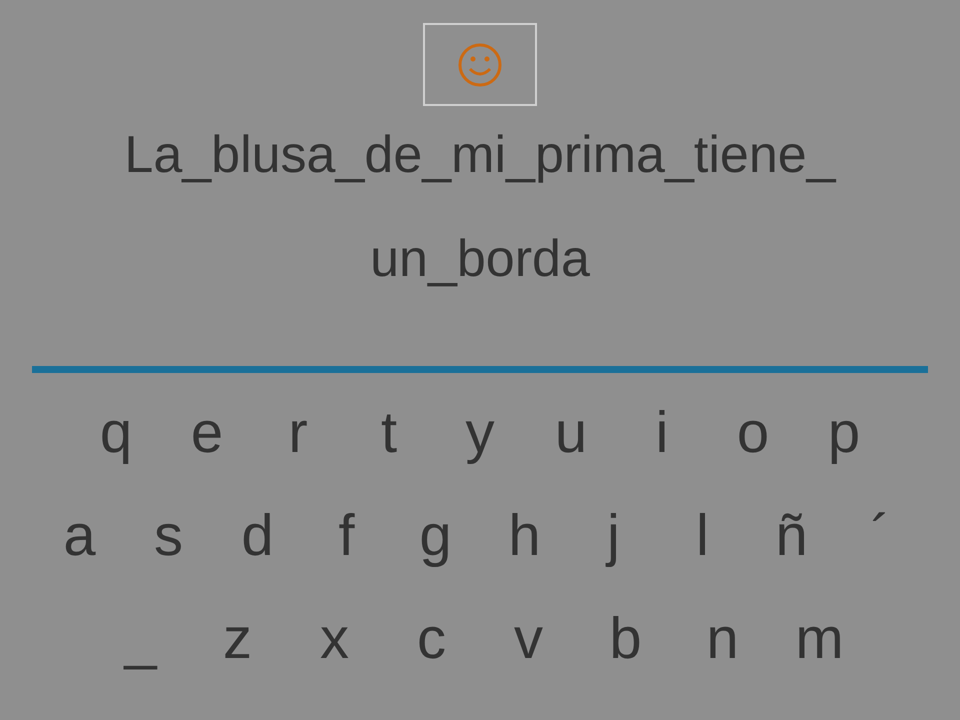  I want to click on letter-key: ñ, so click(791, 536).